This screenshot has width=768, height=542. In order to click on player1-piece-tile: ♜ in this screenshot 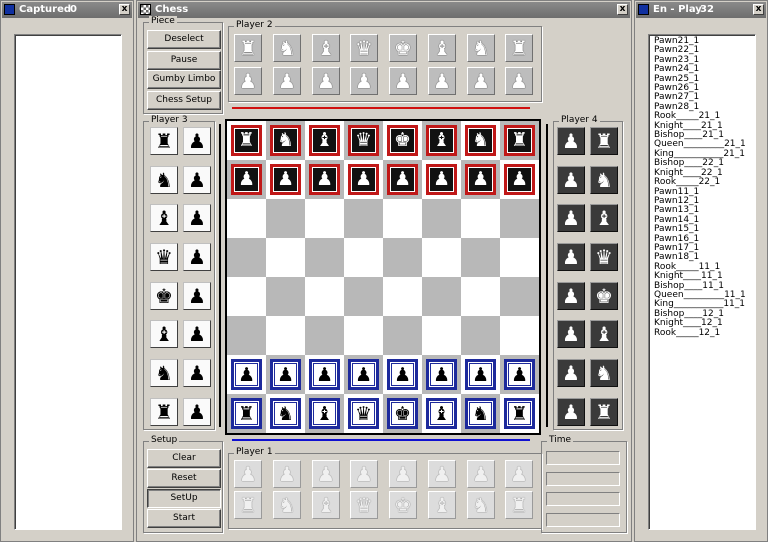, I will do `click(519, 505)`.